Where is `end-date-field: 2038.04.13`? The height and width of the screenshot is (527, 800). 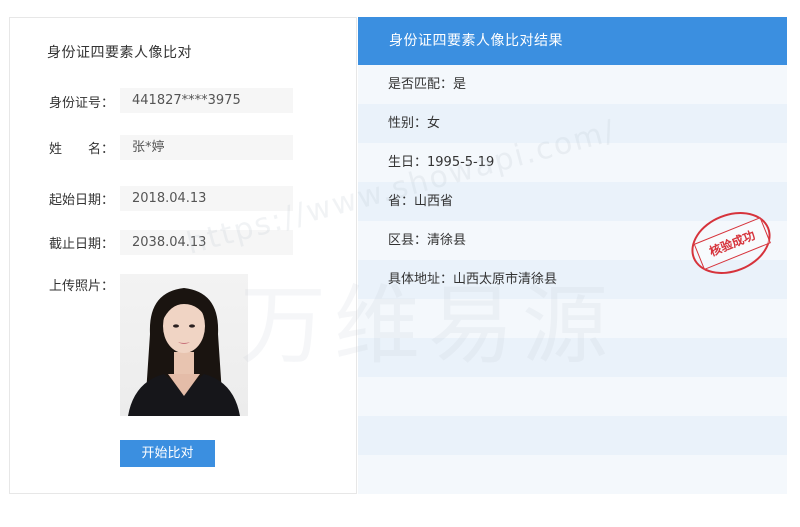 end-date-field: 2038.04.13 is located at coordinates (206, 242).